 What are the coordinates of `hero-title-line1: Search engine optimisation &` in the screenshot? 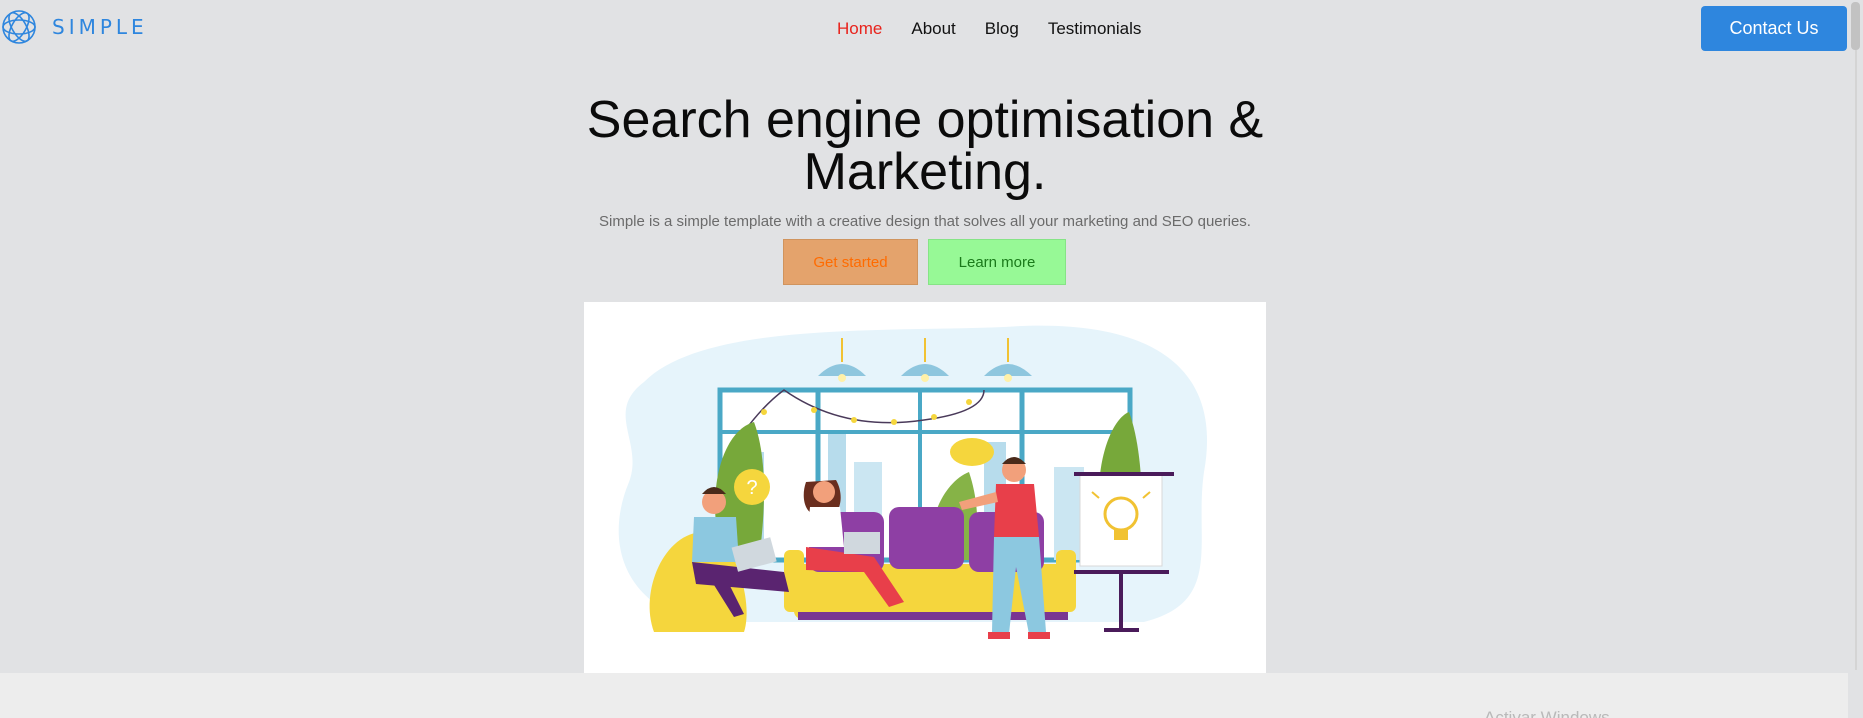 It's located at (925, 120).